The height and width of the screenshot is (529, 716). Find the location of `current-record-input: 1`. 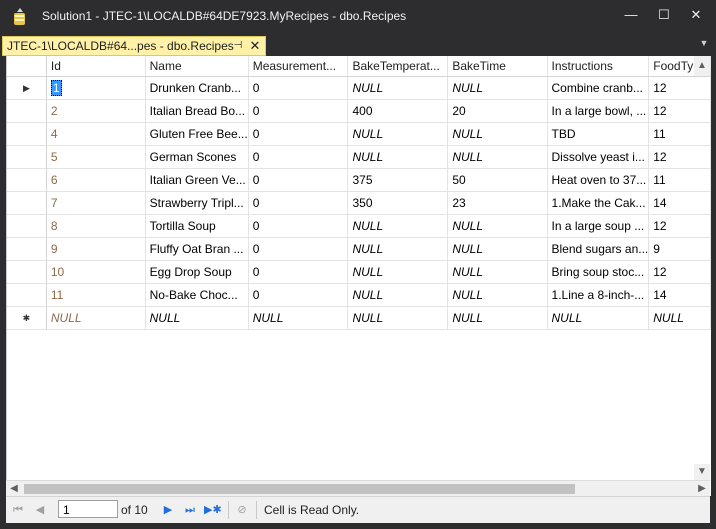

current-record-input: 1 is located at coordinates (88, 509).